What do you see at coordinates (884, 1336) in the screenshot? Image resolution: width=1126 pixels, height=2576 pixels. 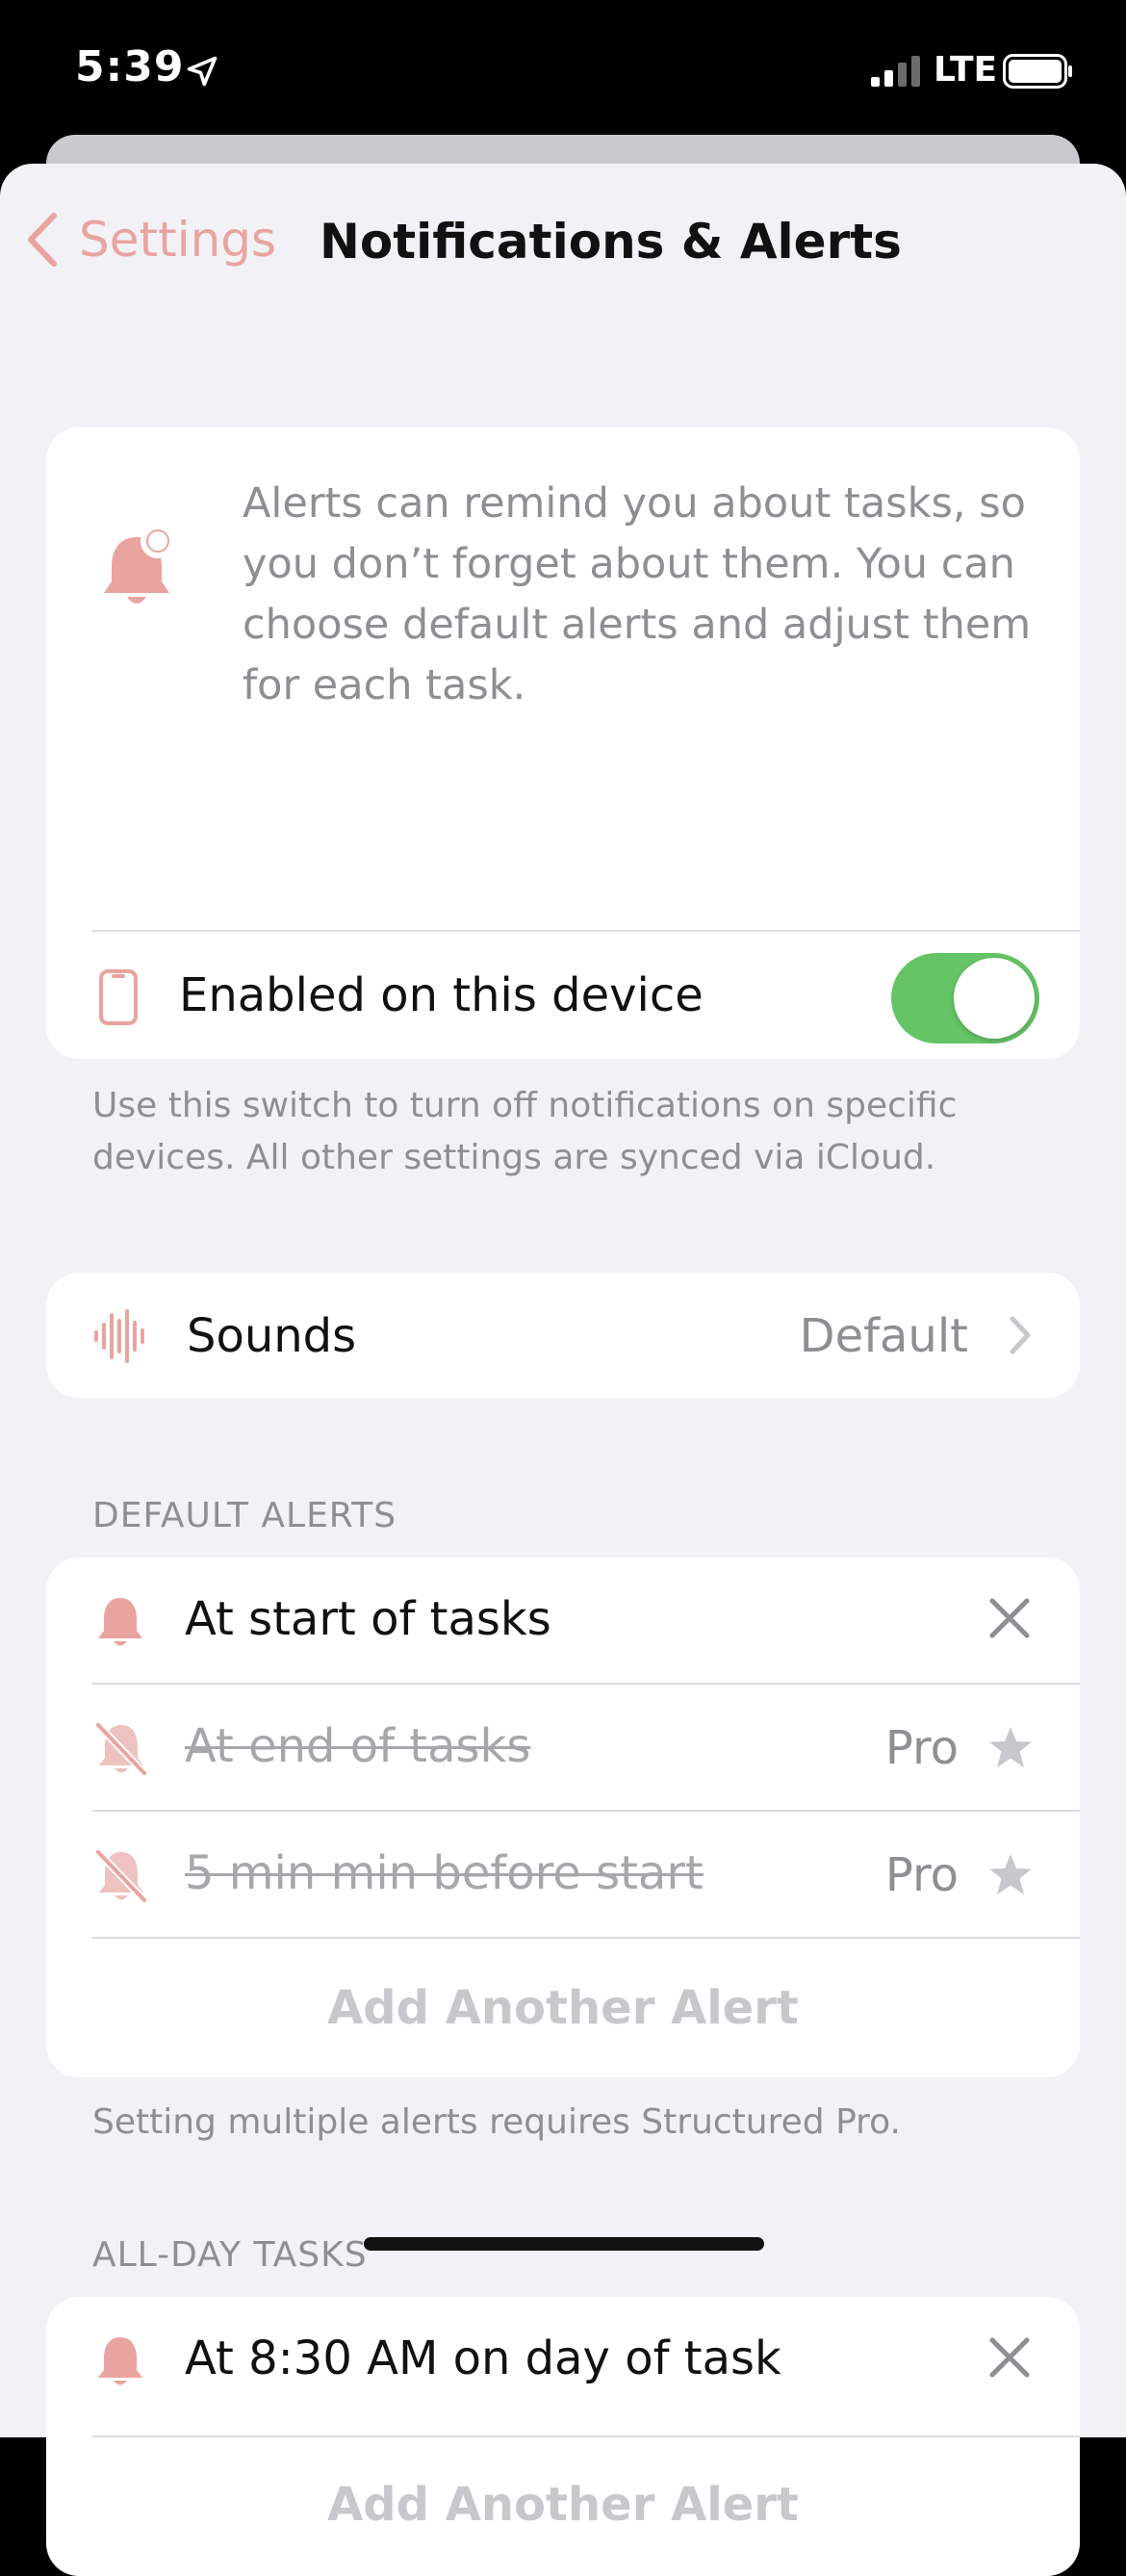 I see `sounds-value: Default` at bounding box center [884, 1336].